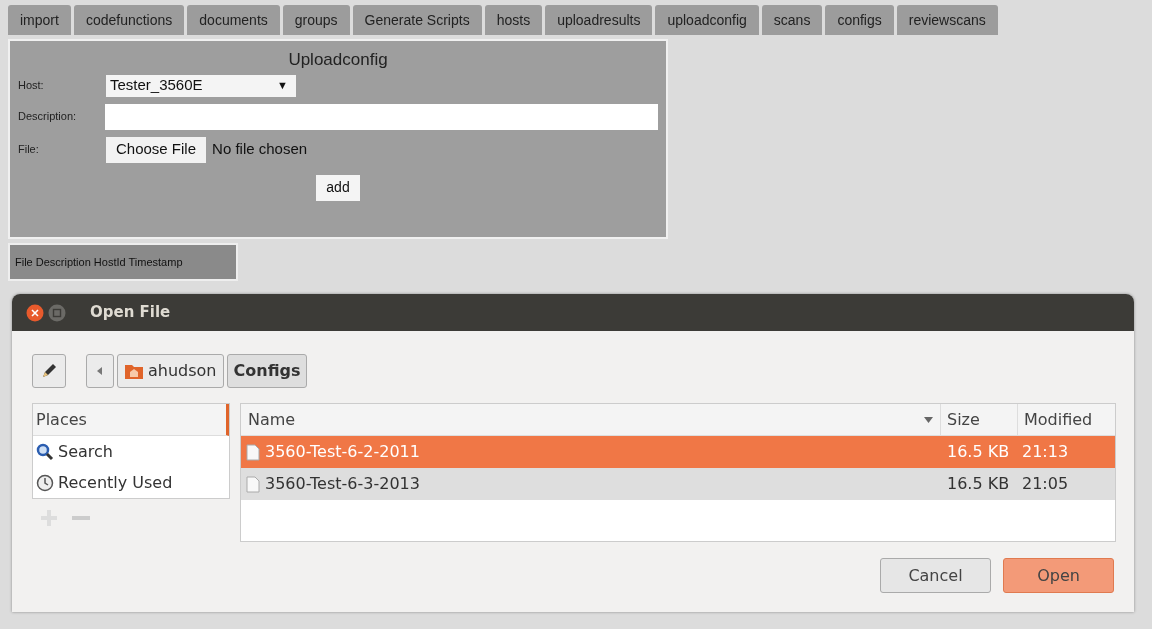  I want to click on open-button: Open, so click(1058, 575).